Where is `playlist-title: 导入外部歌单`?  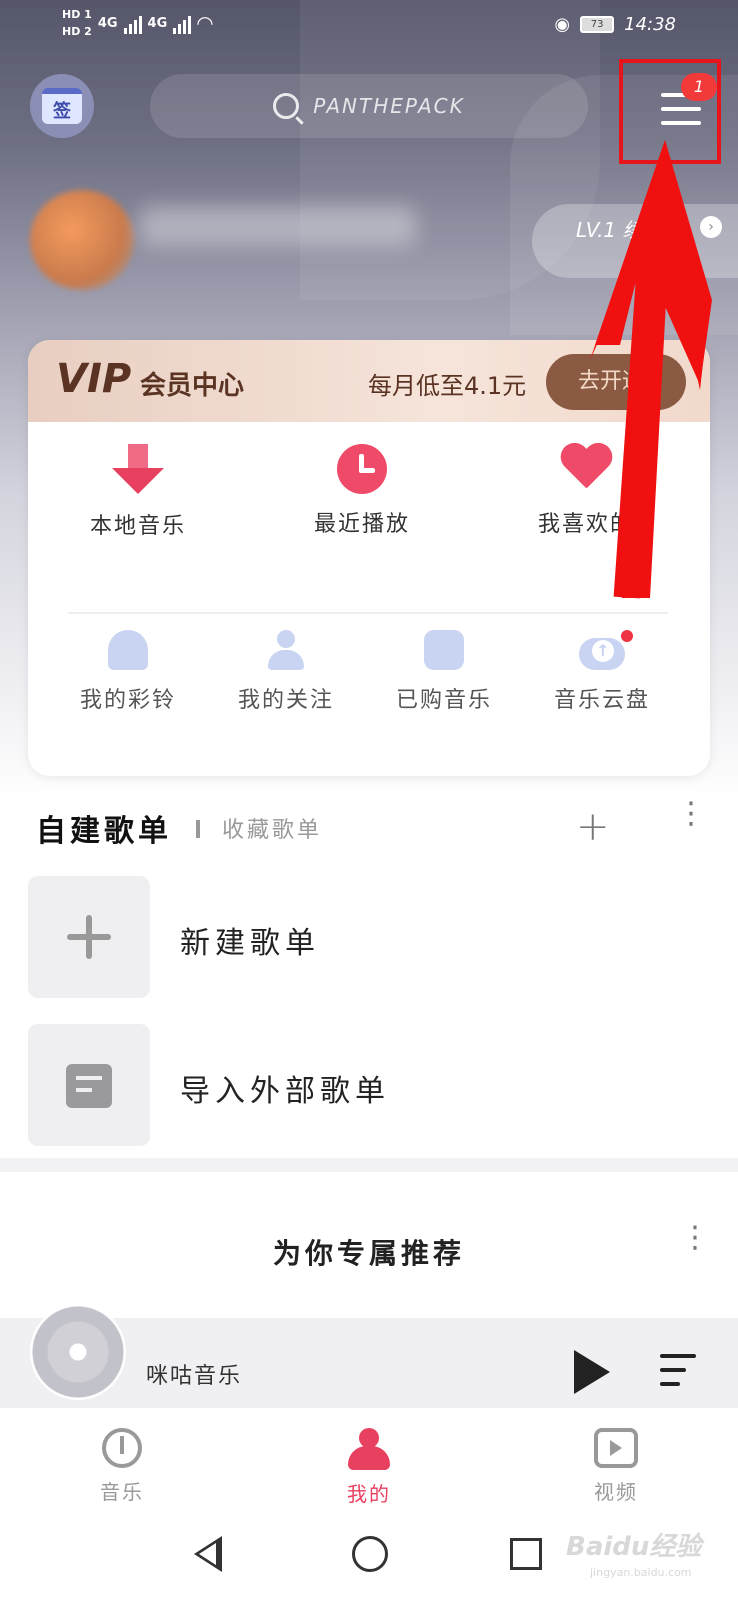 playlist-title: 导入外部歌单 is located at coordinates (285, 1091).